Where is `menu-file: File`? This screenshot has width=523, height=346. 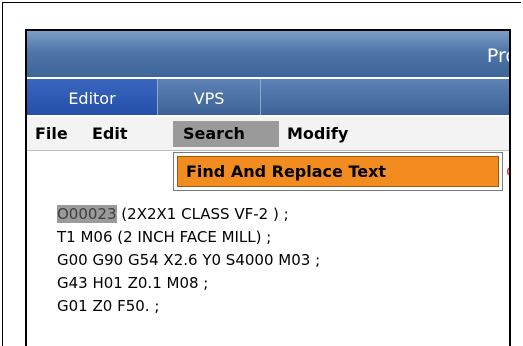
menu-file: File is located at coordinates (51, 134).